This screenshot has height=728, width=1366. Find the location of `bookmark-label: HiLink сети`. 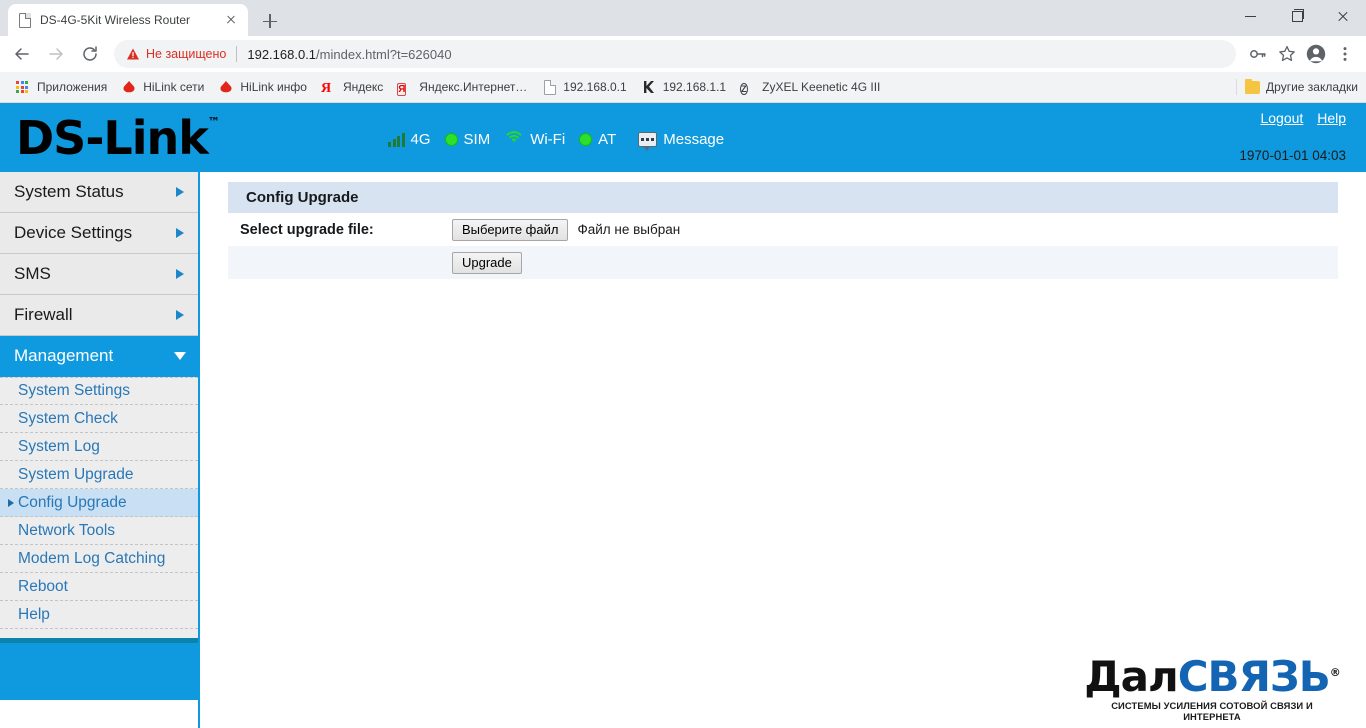

bookmark-label: HiLink сети is located at coordinates (174, 87).